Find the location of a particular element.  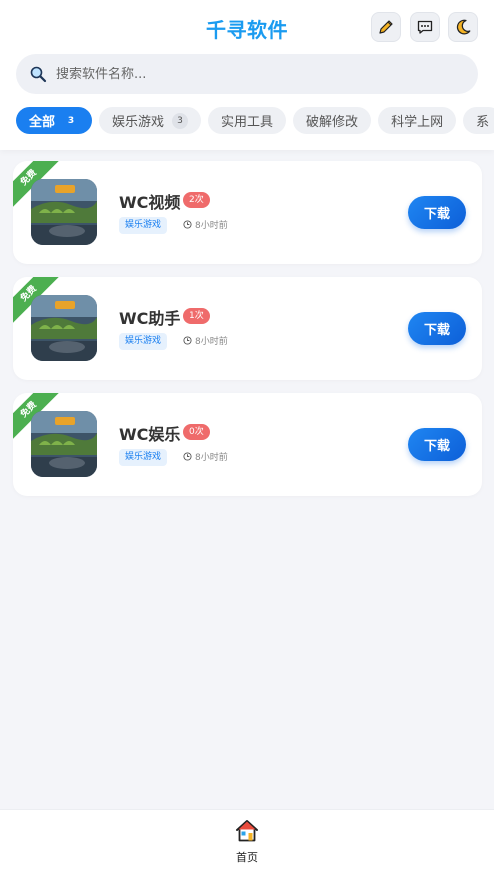

tab-cracked: 破解修改 is located at coordinates (332, 120).